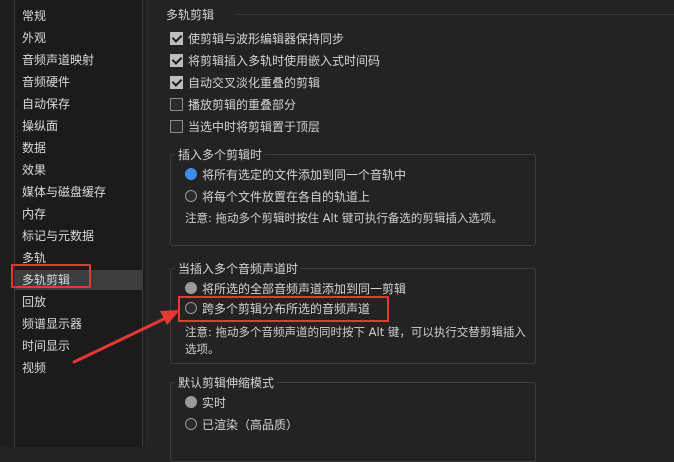 This screenshot has height=462, width=674. Describe the element at coordinates (34, 16) in the screenshot. I see `sidebar-item-general: 常规` at that location.